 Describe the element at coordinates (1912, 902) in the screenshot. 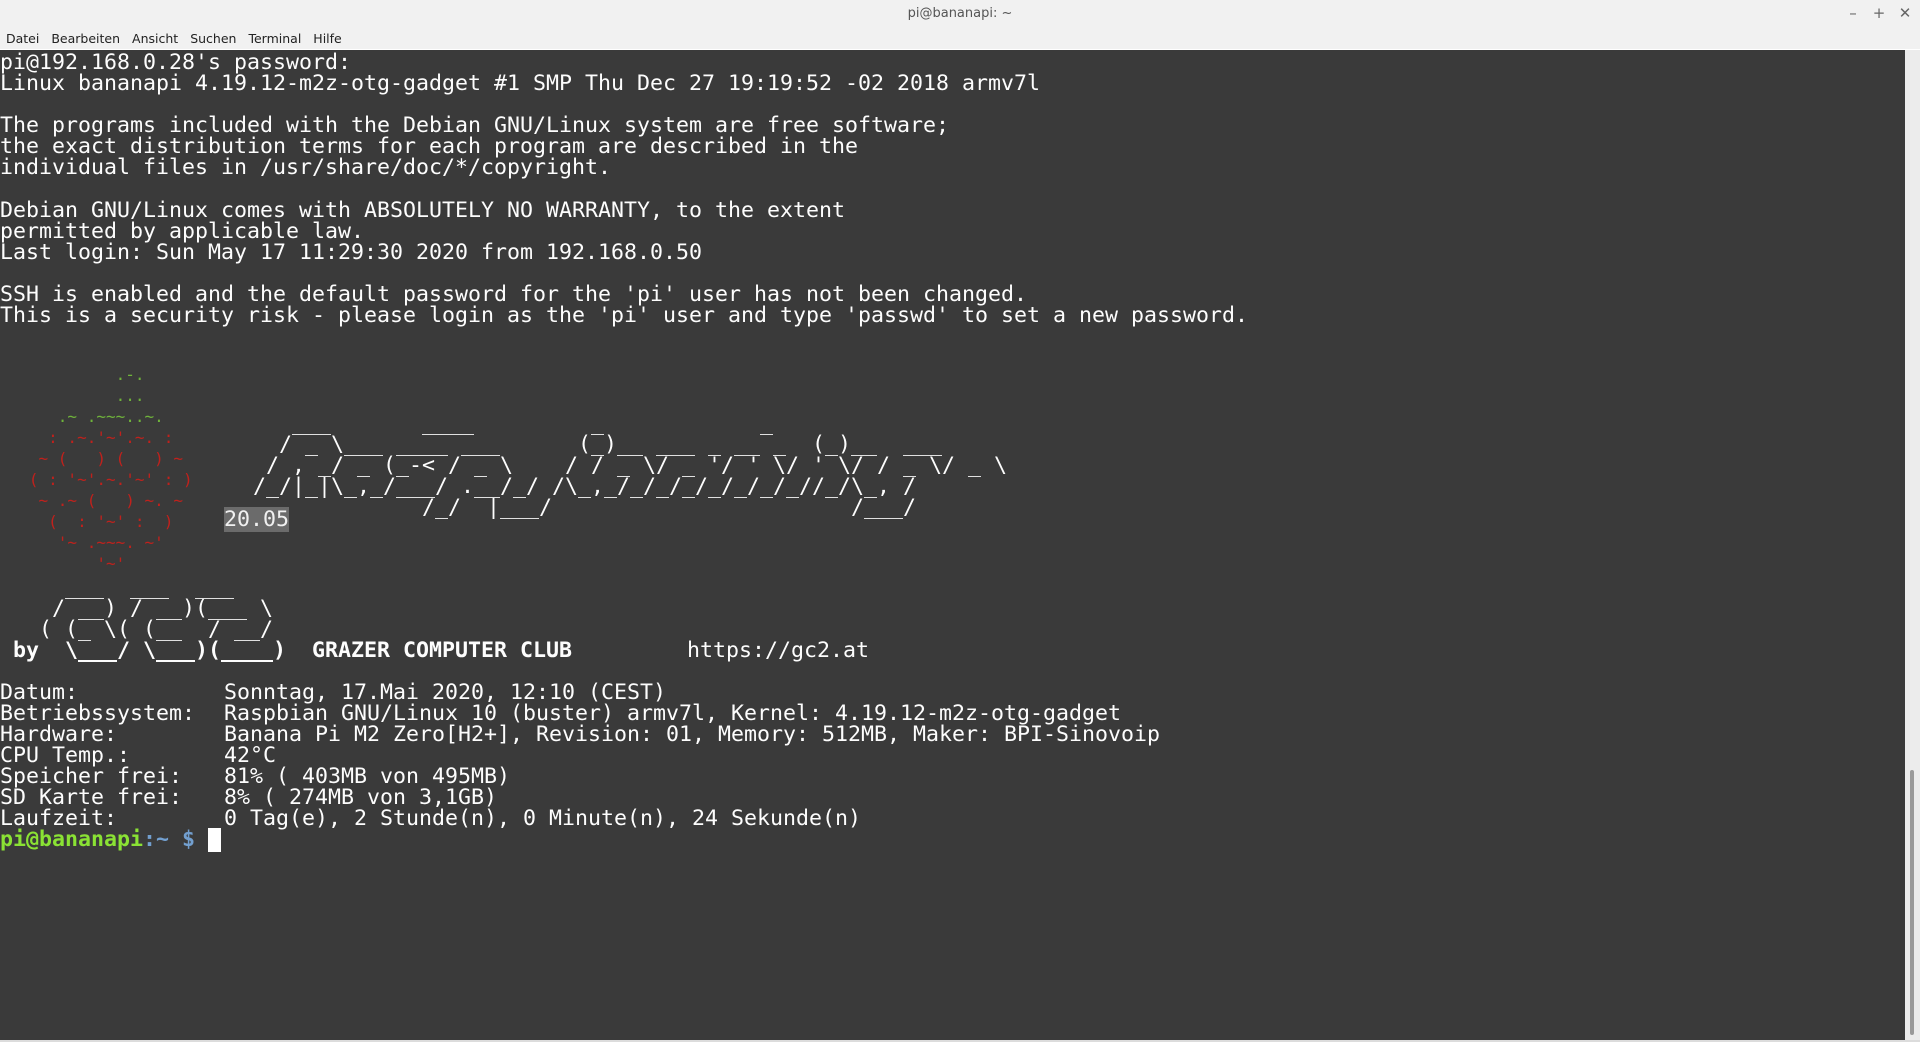

I see `scrollbar-thumb` at that location.